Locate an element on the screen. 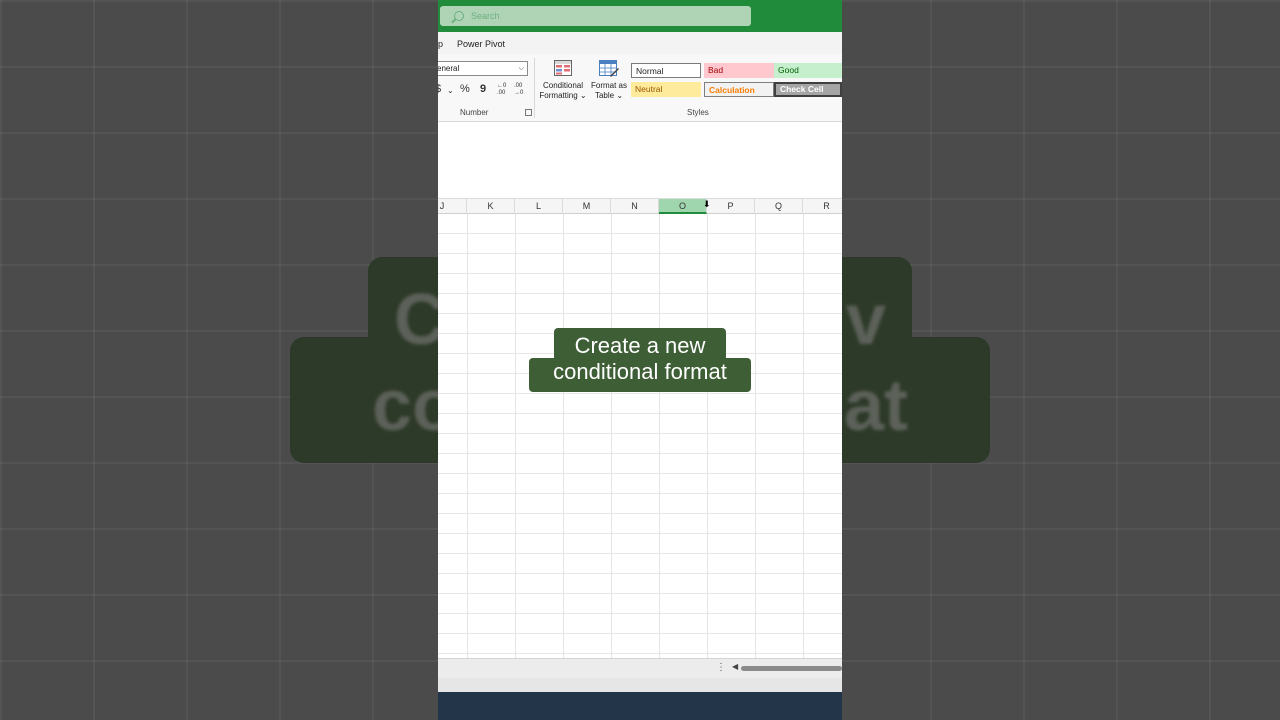 The height and width of the screenshot is (720, 1280). increase-decimal-bottom: .00 is located at coordinates (501, 93).